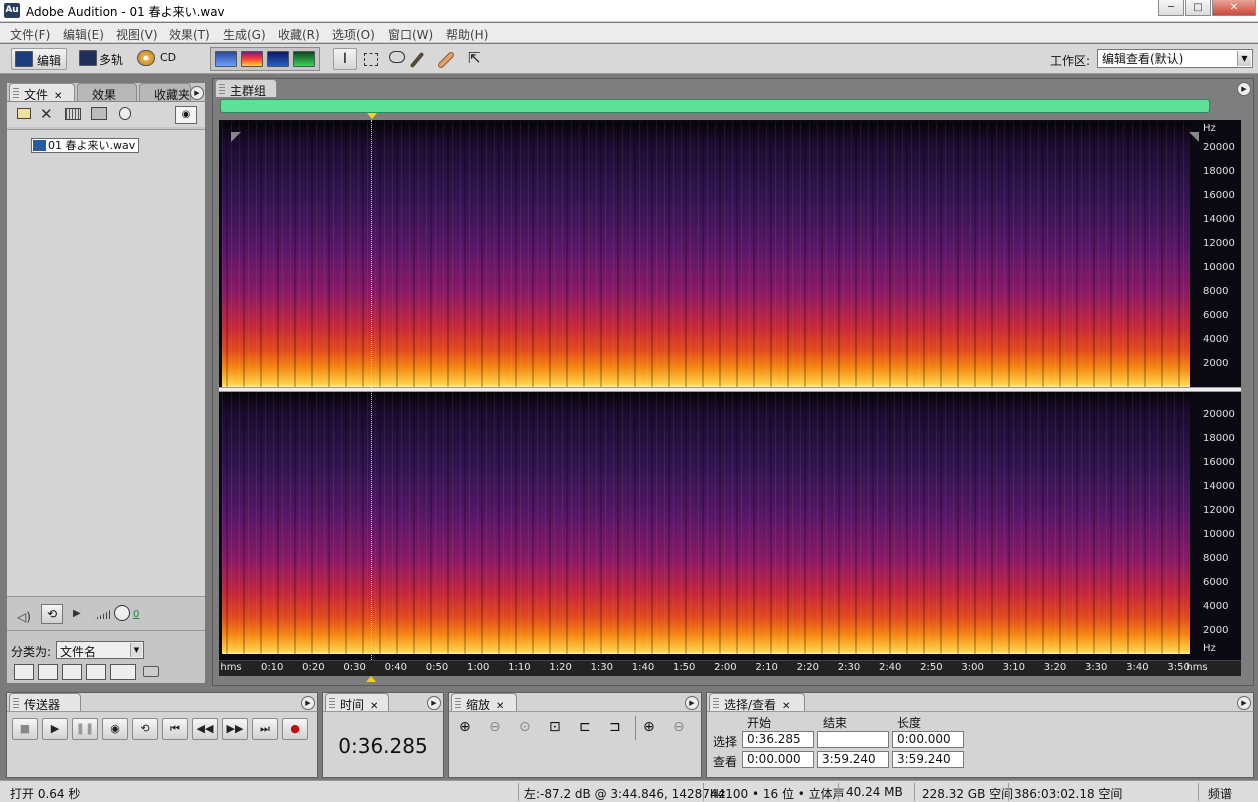 The image size is (1258, 802). Describe the element at coordinates (1219, 147) in the screenshot. I see `hz-tick-label: 20000` at that location.